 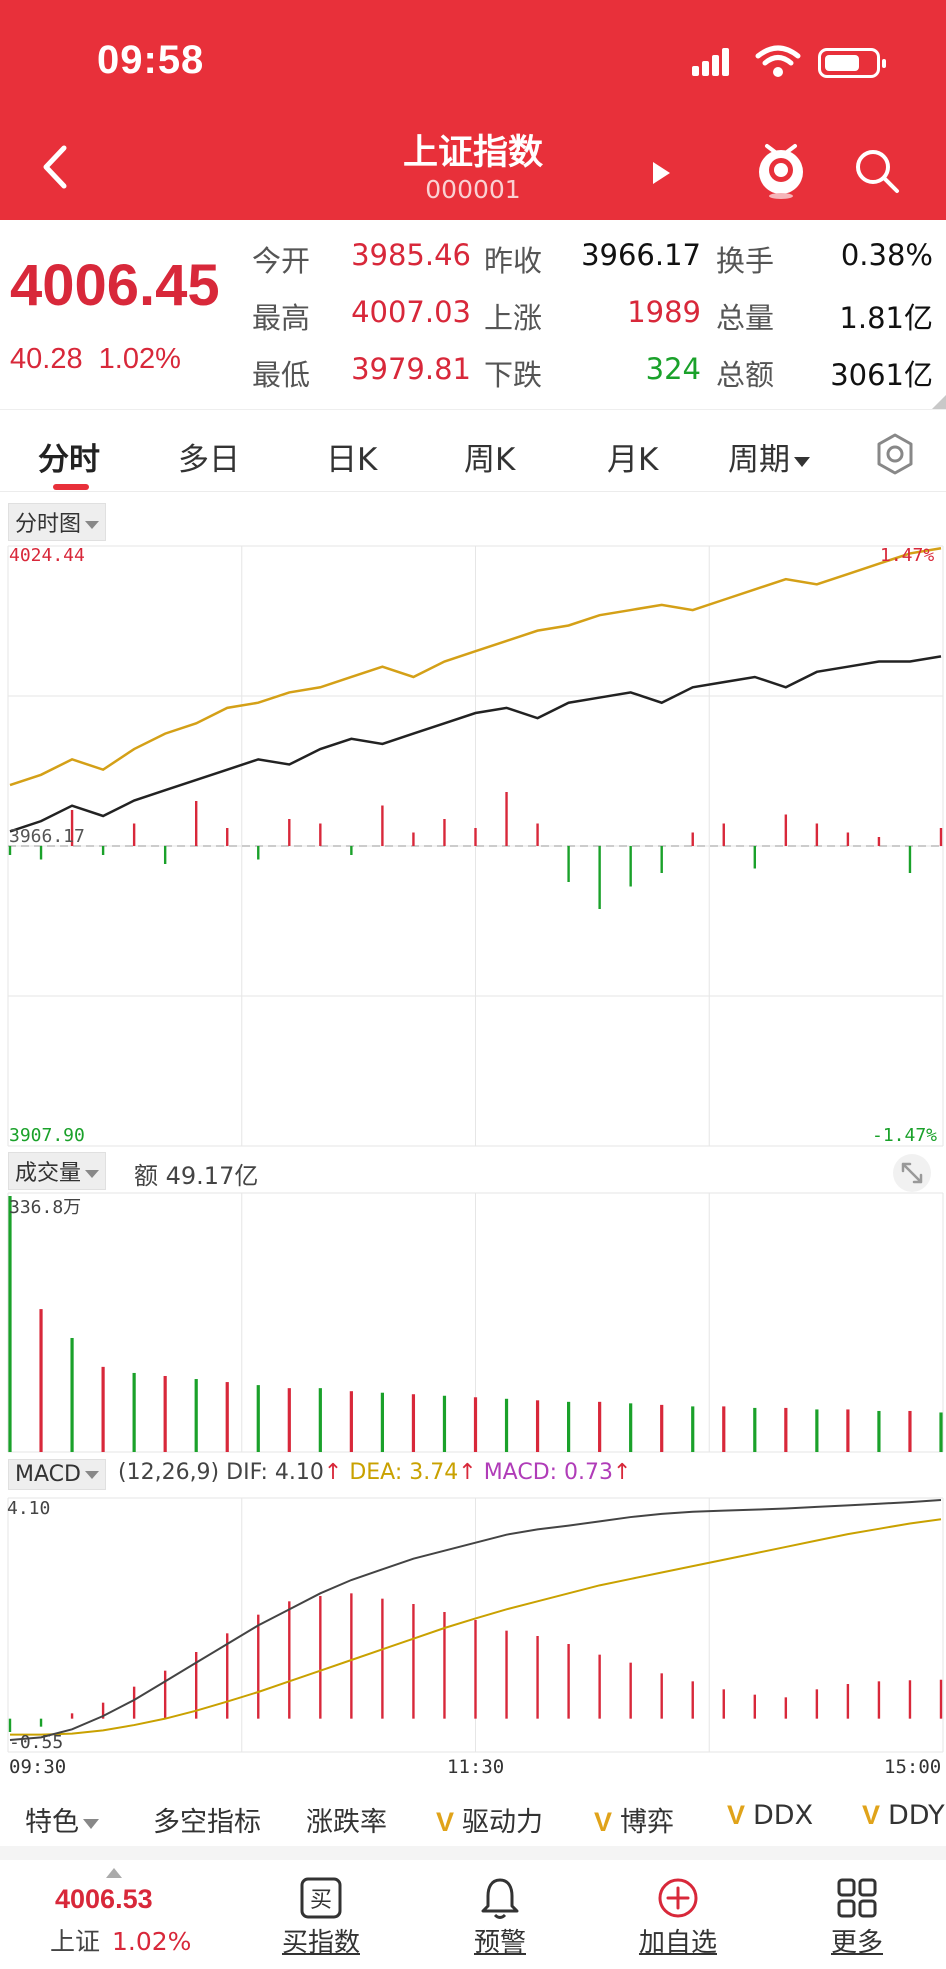 What do you see at coordinates (151, 1941) in the screenshot?
I see `bottom-pct: 1.02%` at bounding box center [151, 1941].